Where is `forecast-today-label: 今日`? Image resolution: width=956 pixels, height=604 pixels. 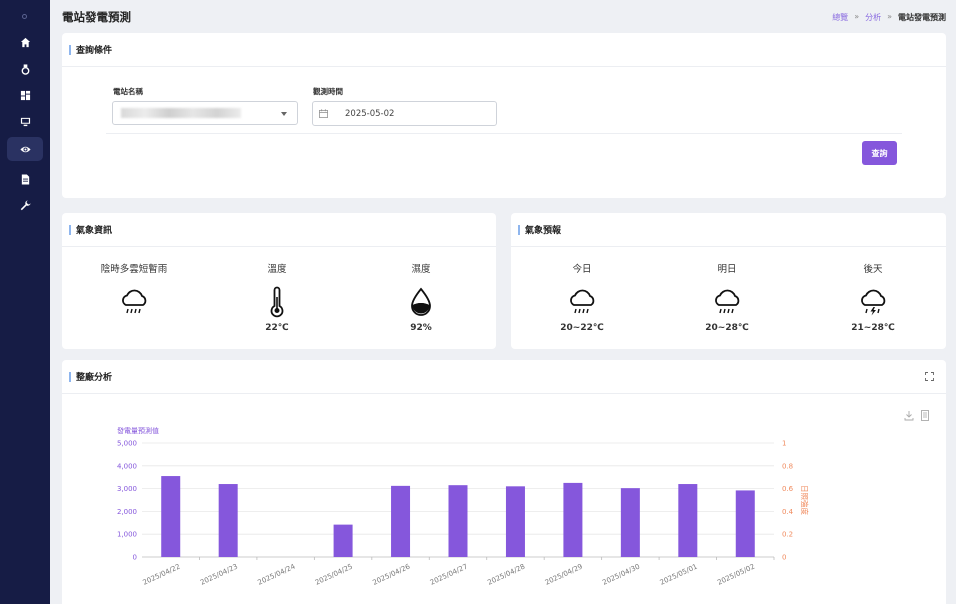 forecast-today-label: 今日 is located at coordinates (582, 269).